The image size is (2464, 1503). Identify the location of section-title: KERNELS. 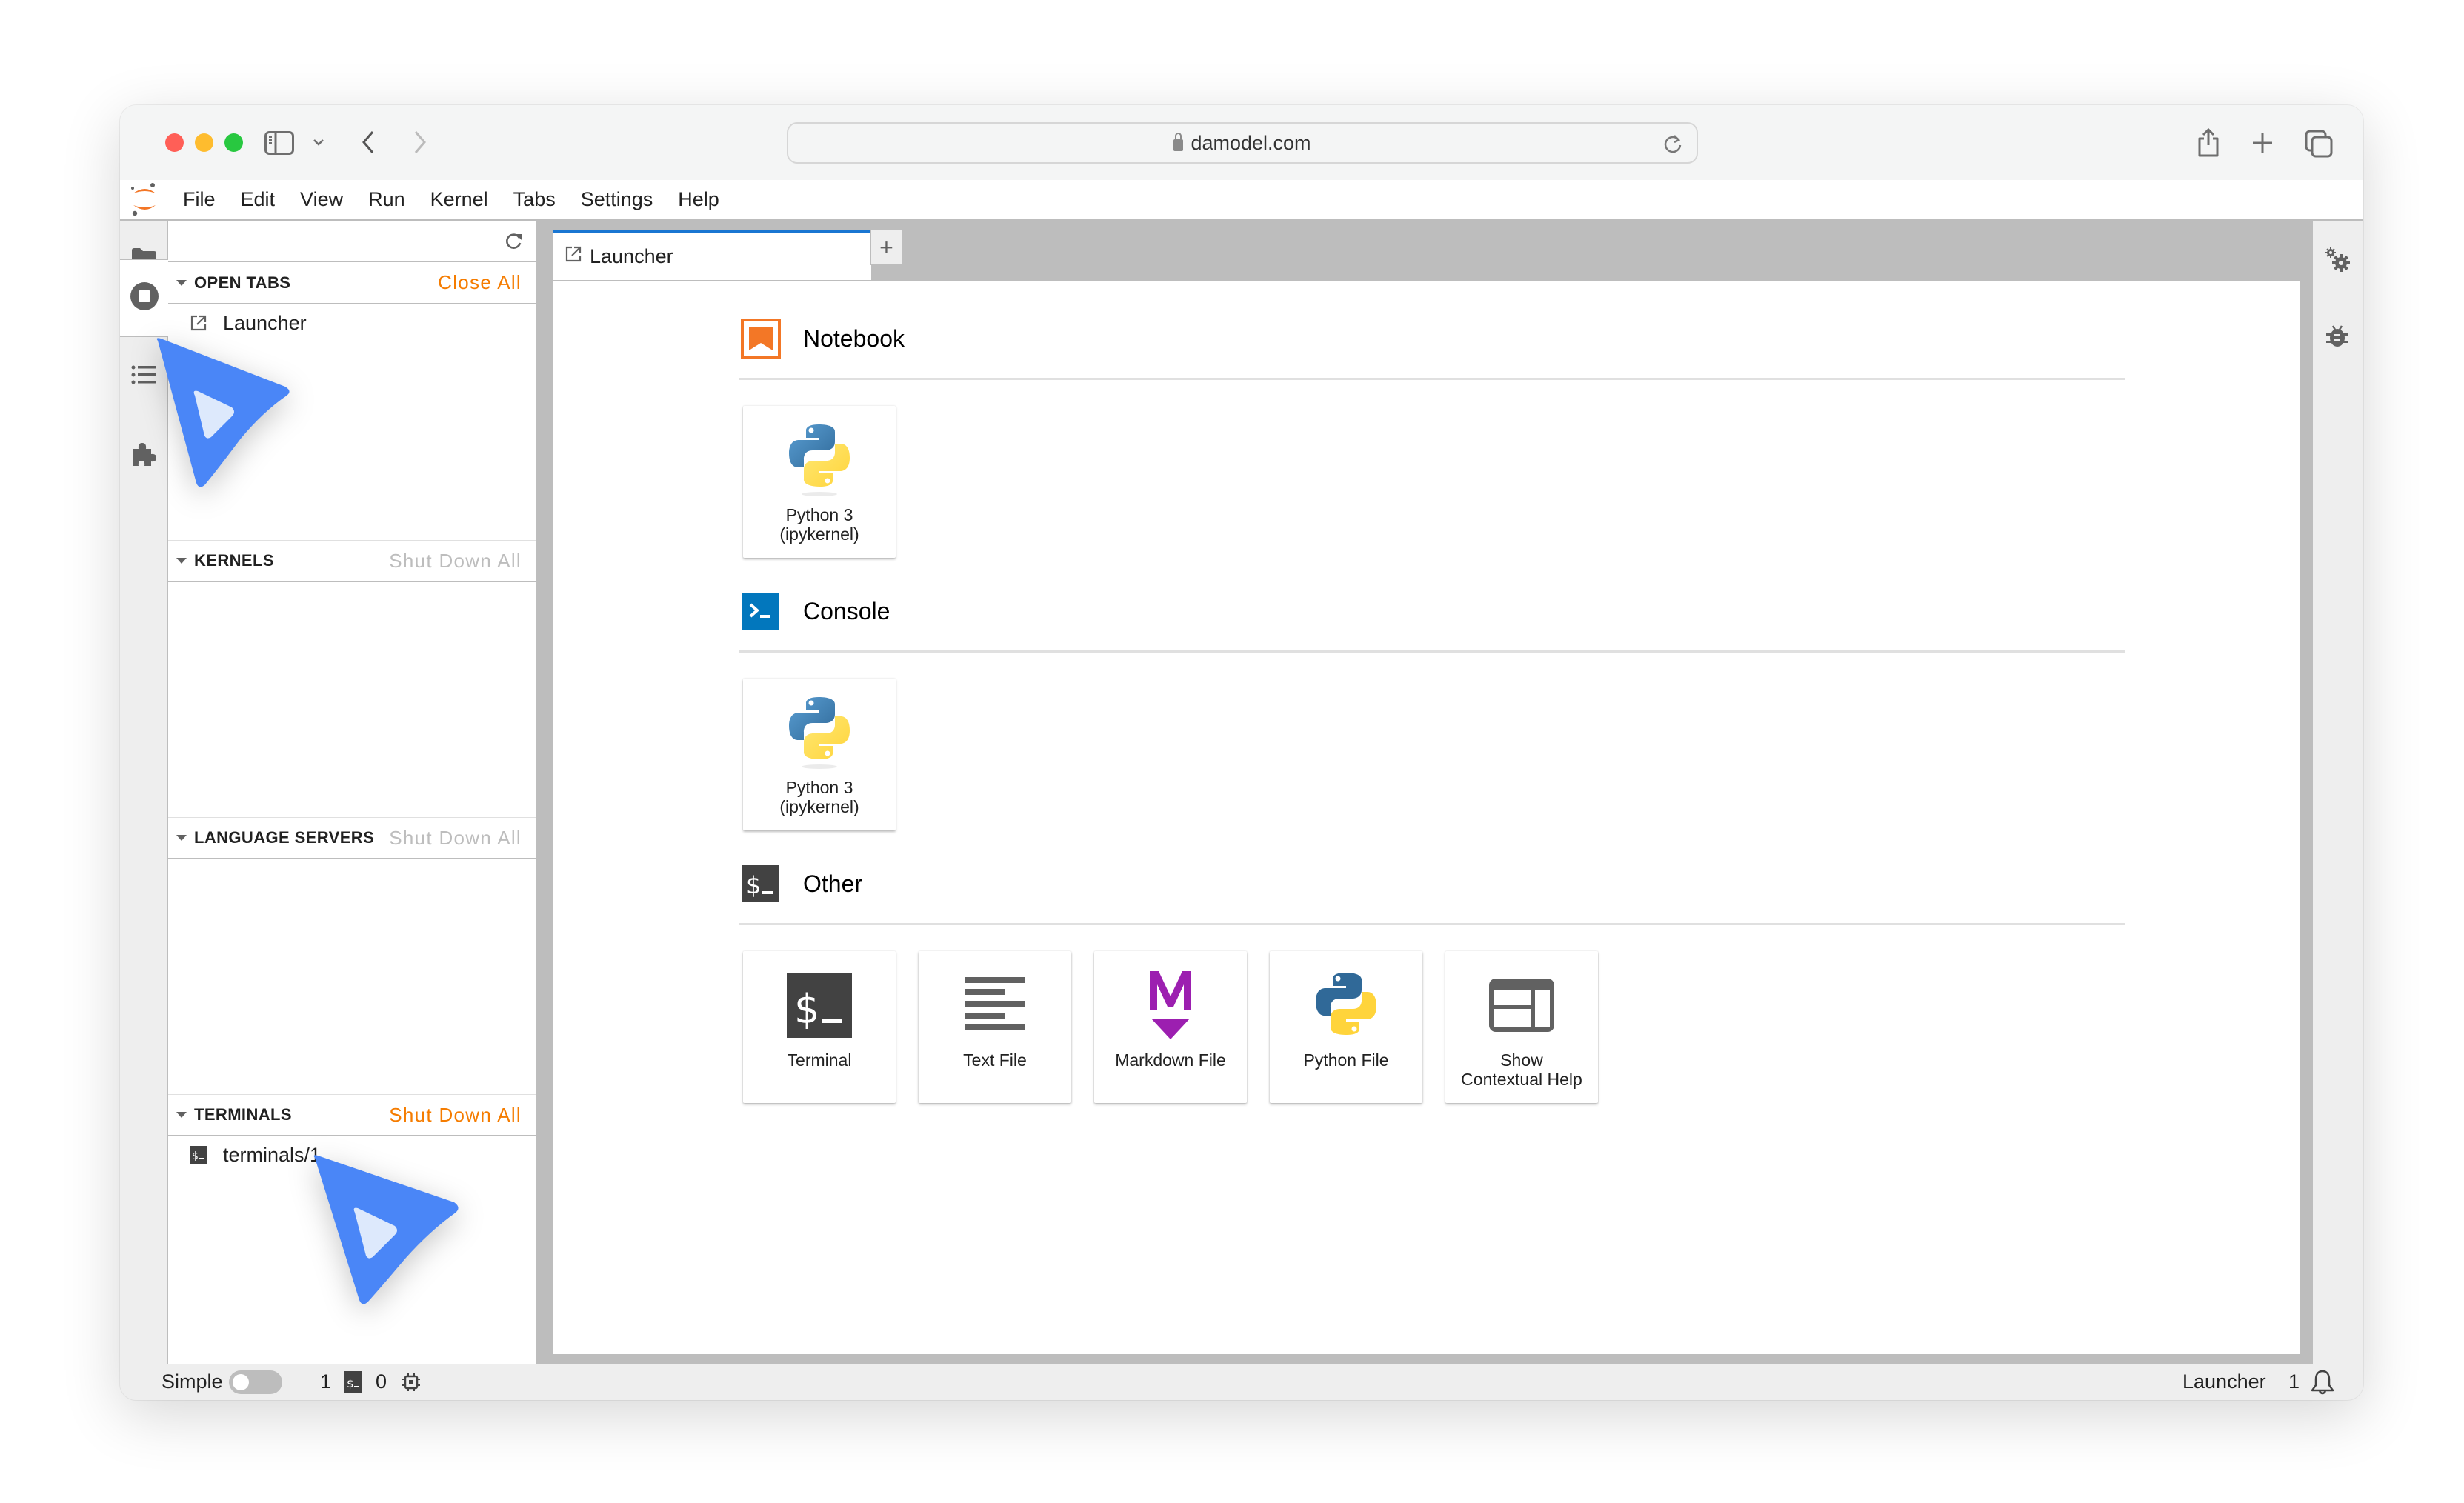
(234, 560).